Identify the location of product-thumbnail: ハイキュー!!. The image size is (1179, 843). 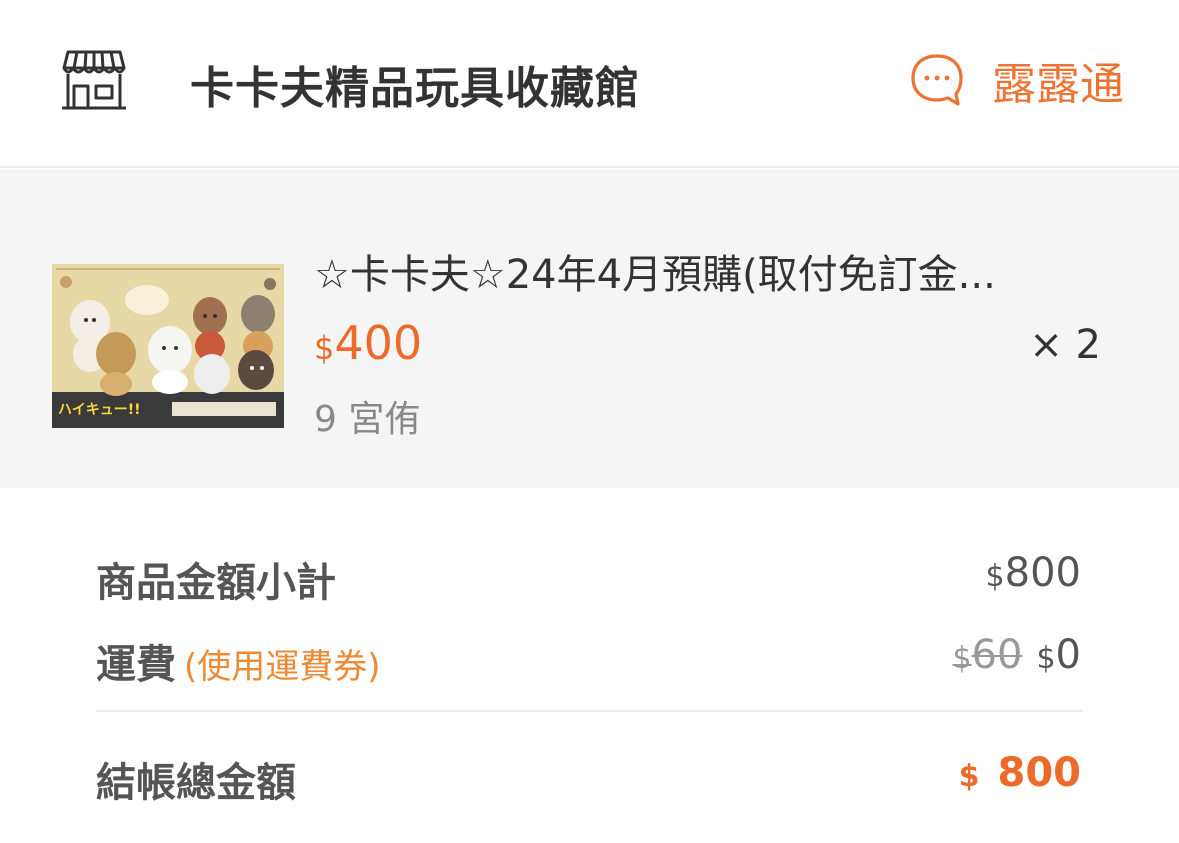
(168, 346).